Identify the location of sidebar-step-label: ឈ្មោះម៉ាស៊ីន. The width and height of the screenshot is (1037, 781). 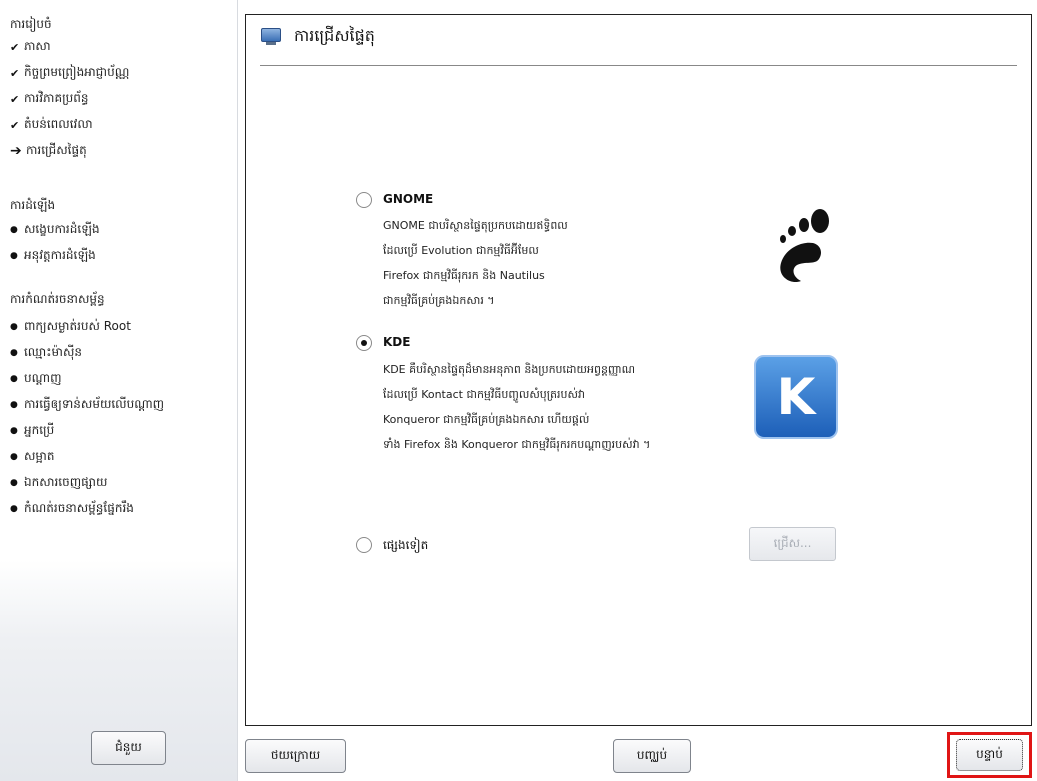
(53, 352).